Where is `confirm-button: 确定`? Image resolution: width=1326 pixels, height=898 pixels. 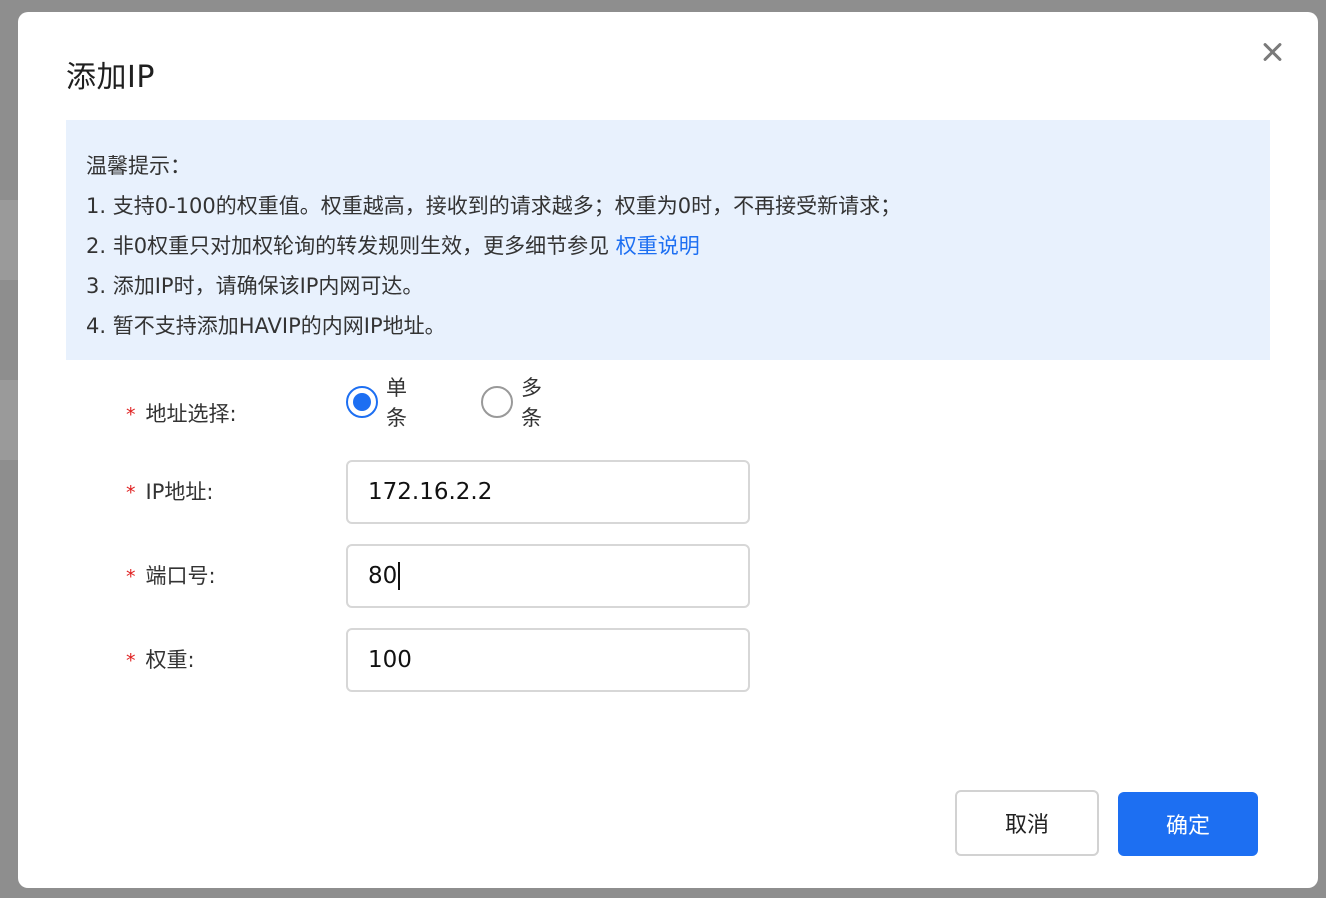
confirm-button: 确定 is located at coordinates (1188, 824).